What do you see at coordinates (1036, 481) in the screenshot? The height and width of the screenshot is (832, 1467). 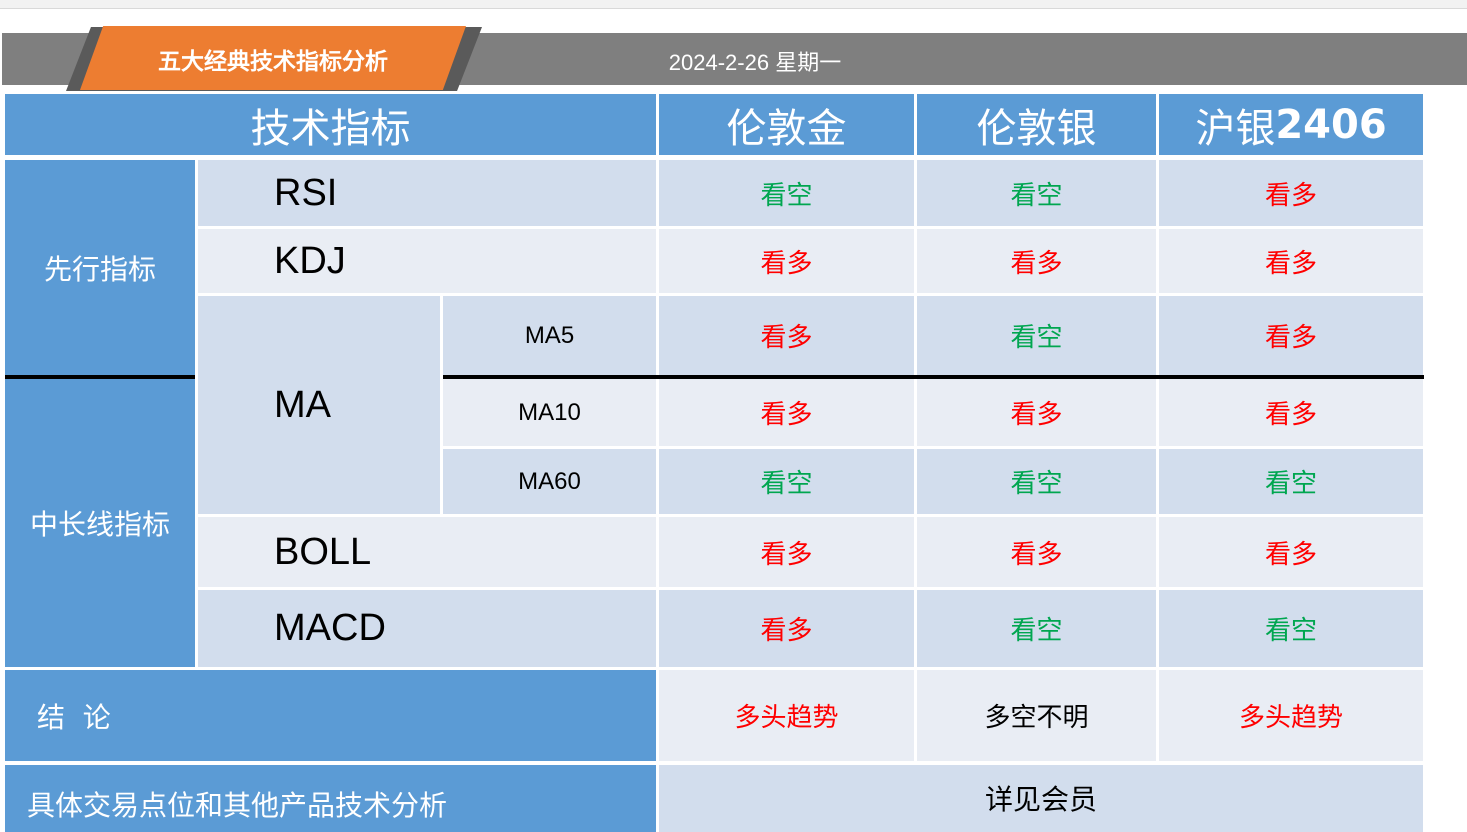 I see `signal-ma60-london-silver: 看空` at bounding box center [1036, 481].